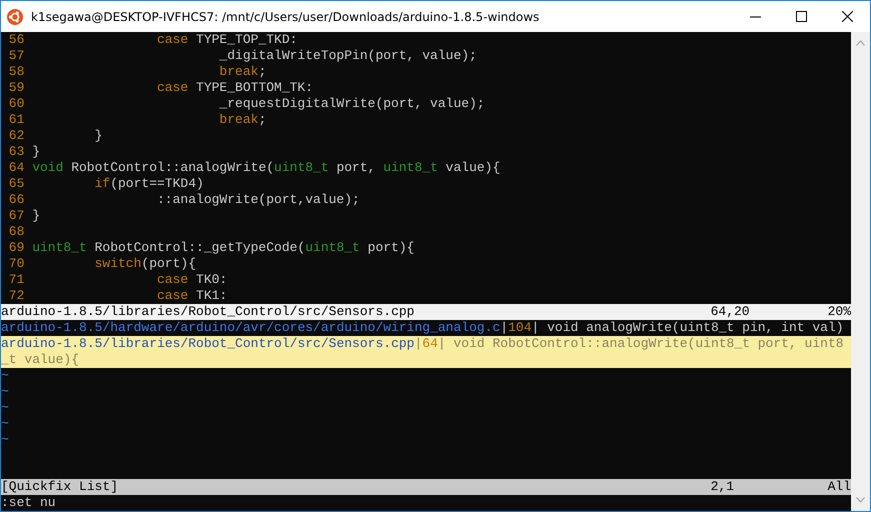 This screenshot has width=871, height=512. I want to click on buffer-title: [Quickfix List], so click(60, 487).